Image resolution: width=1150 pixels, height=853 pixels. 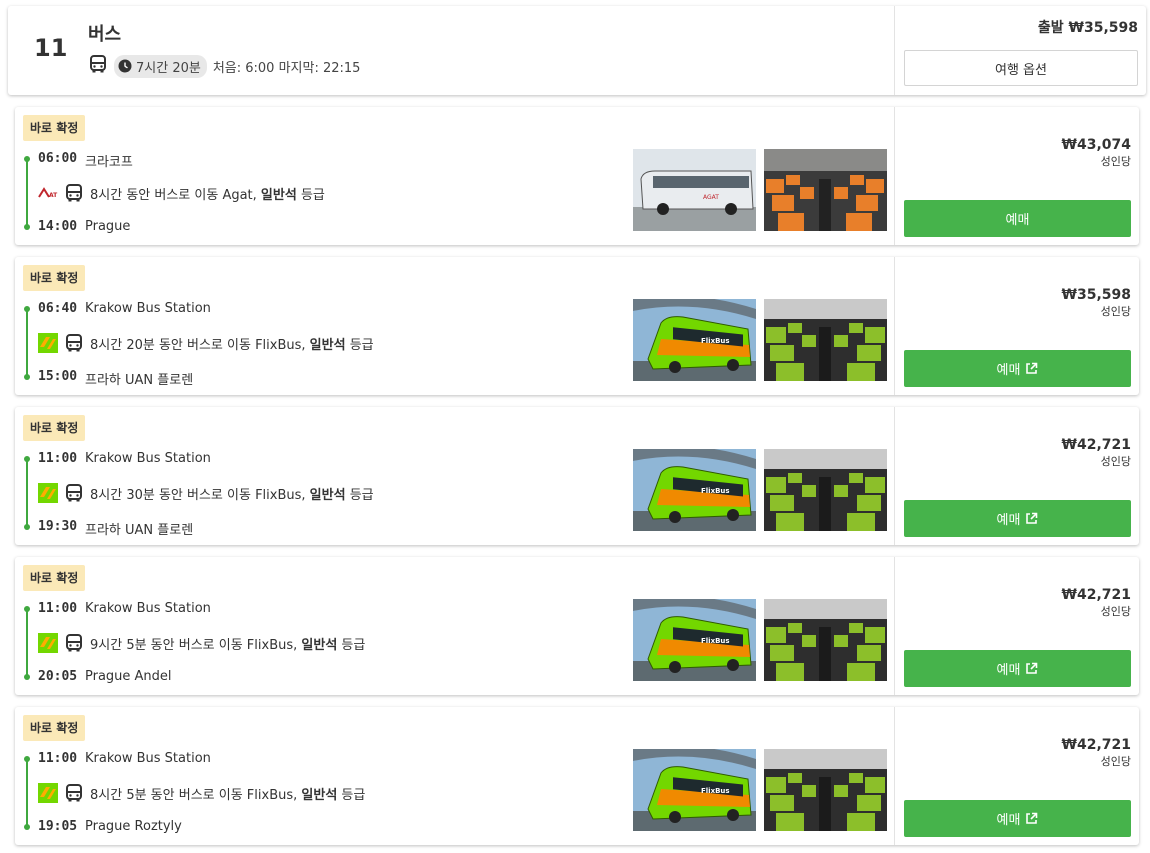 What do you see at coordinates (109, 162) in the screenshot?
I see `departure-station: 크라코프` at bounding box center [109, 162].